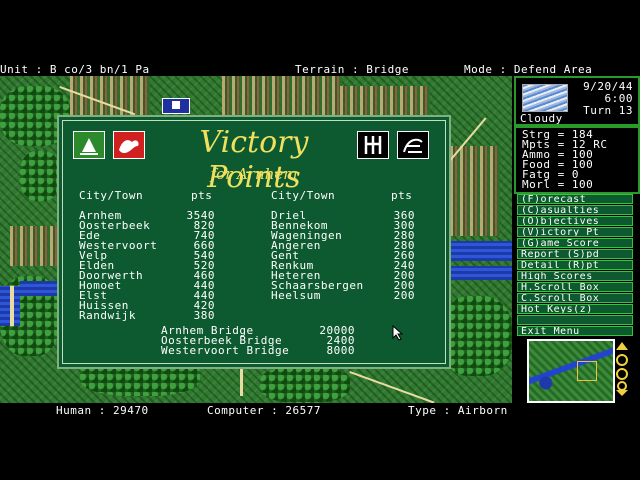 The image size is (640, 480). What do you see at coordinates (111, 195) in the screenshot?
I see `left-city-header: City/Town` at bounding box center [111, 195].